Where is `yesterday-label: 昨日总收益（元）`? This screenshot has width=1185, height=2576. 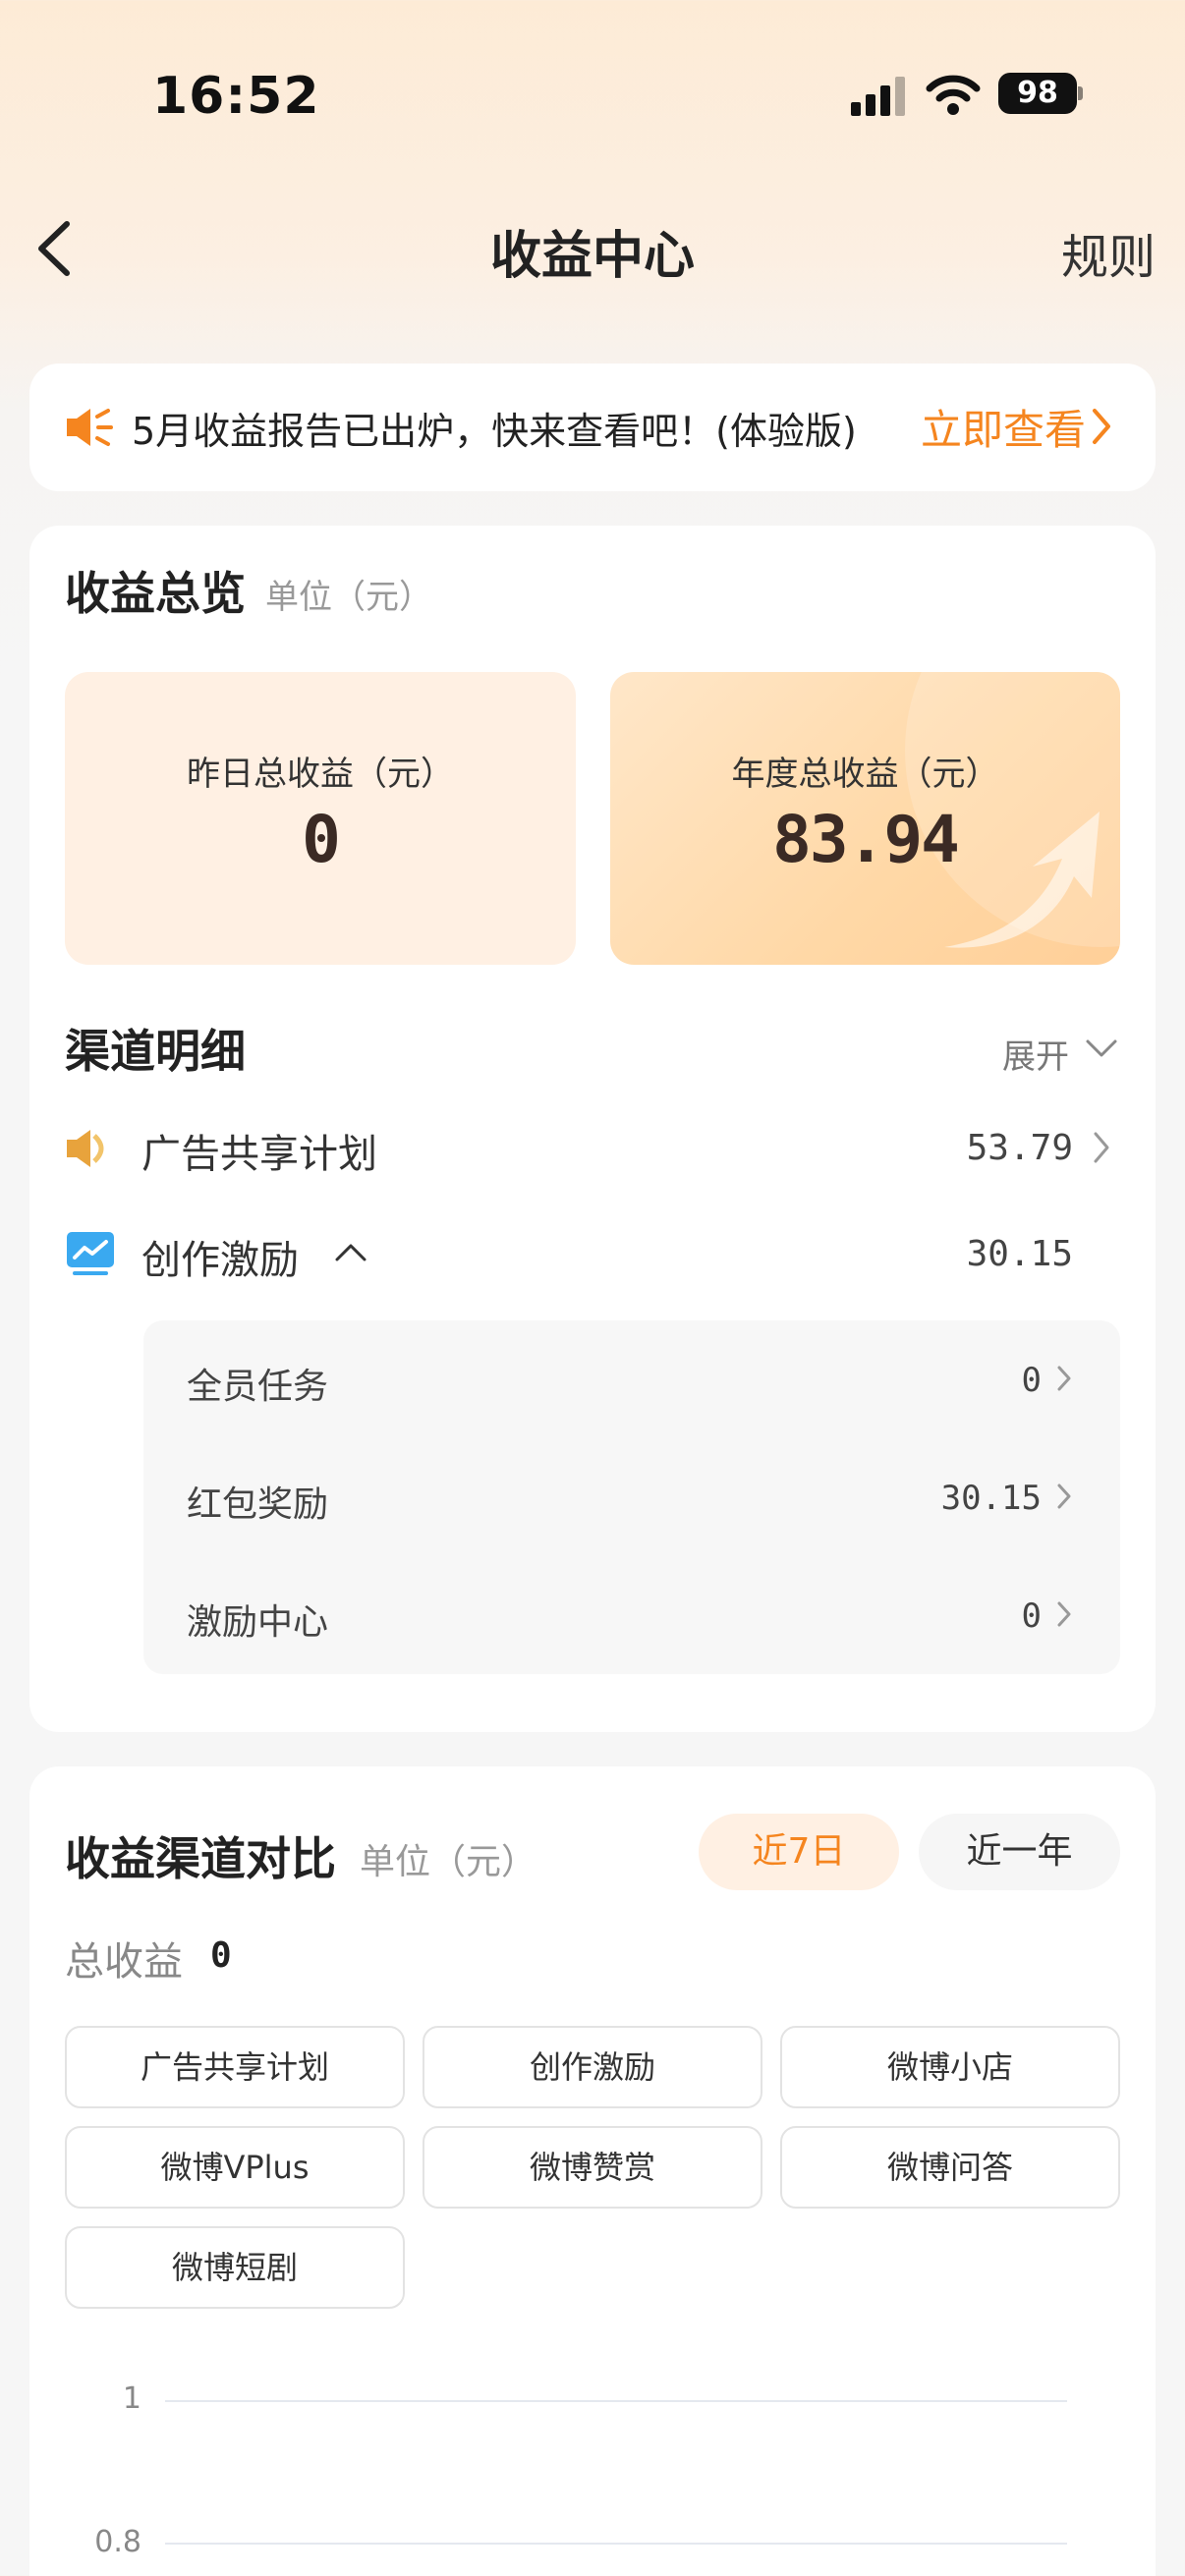 yesterday-label: 昨日总收益（元） is located at coordinates (320, 774).